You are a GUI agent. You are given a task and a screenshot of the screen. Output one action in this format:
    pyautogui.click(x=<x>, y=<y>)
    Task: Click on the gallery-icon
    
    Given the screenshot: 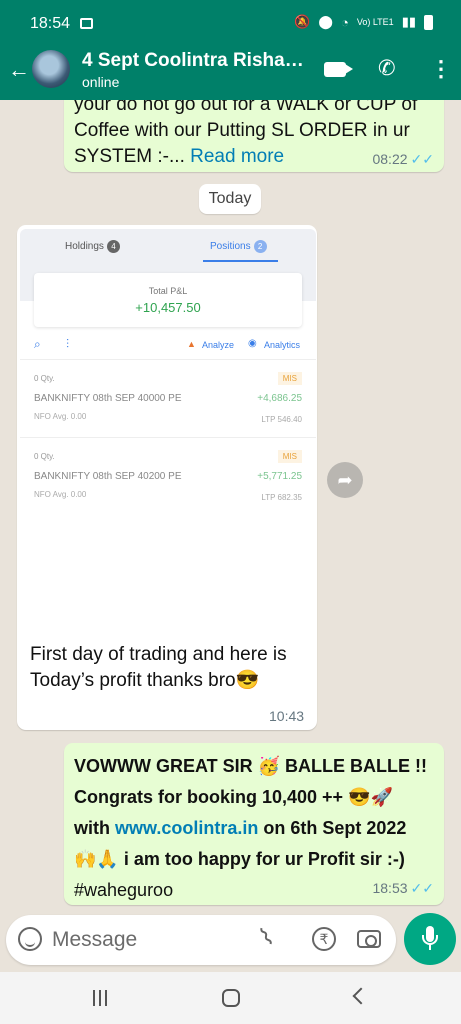 What is the action you would take?
    pyautogui.click(x=86, y=23)
    